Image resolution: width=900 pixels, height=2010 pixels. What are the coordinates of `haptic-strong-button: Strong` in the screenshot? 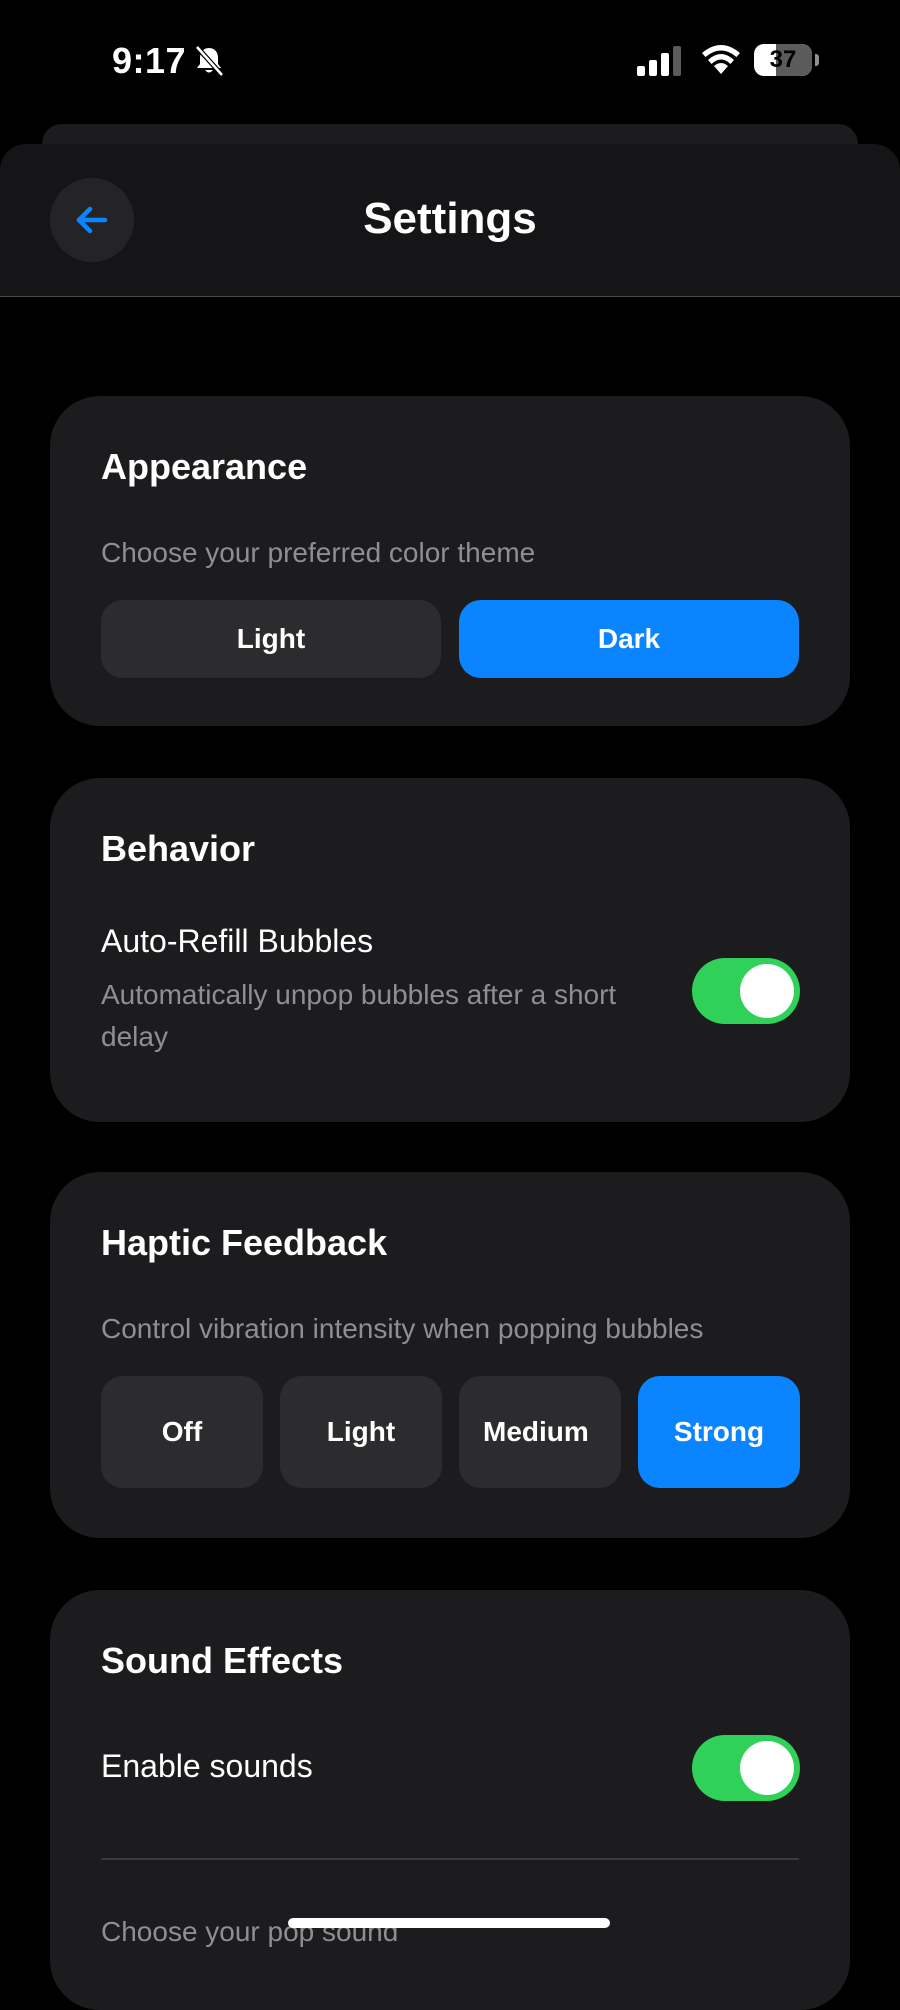 It's located at (719, 1432).